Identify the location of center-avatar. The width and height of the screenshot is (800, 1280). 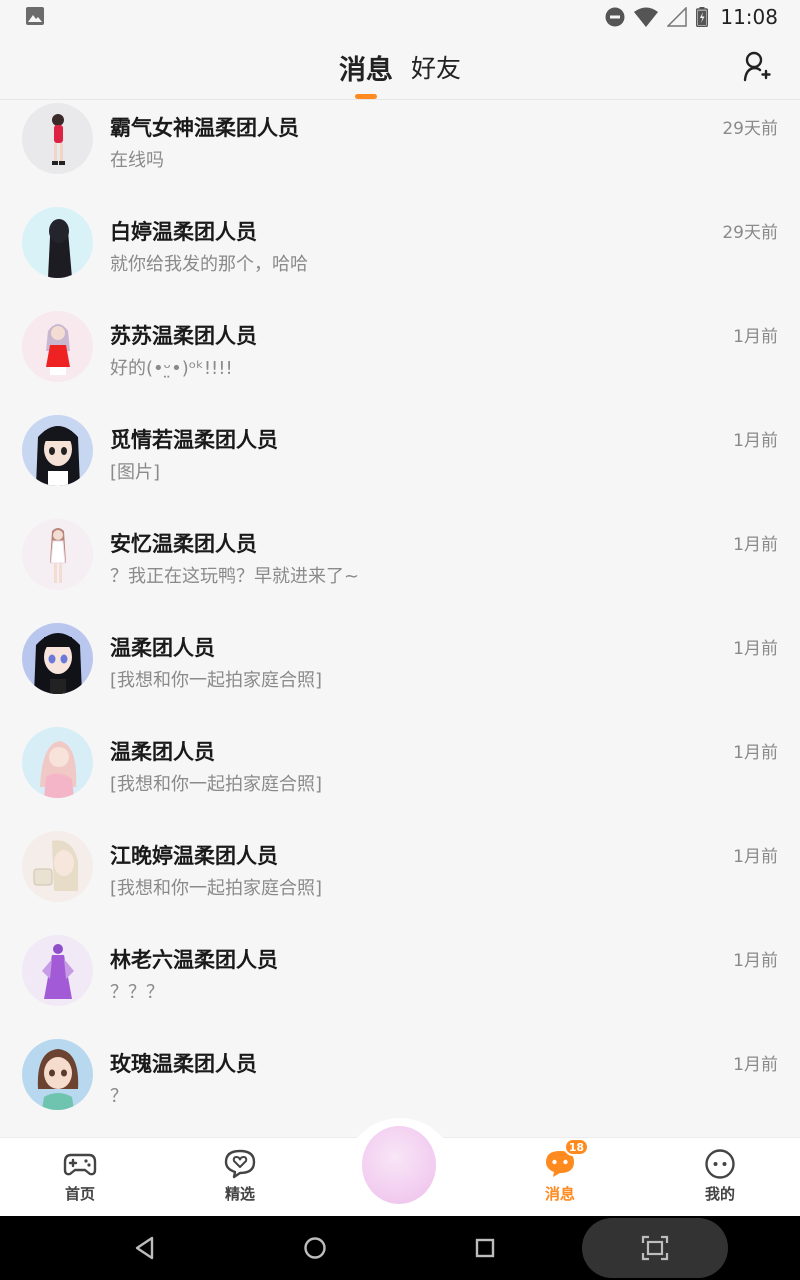
(399, 1165).